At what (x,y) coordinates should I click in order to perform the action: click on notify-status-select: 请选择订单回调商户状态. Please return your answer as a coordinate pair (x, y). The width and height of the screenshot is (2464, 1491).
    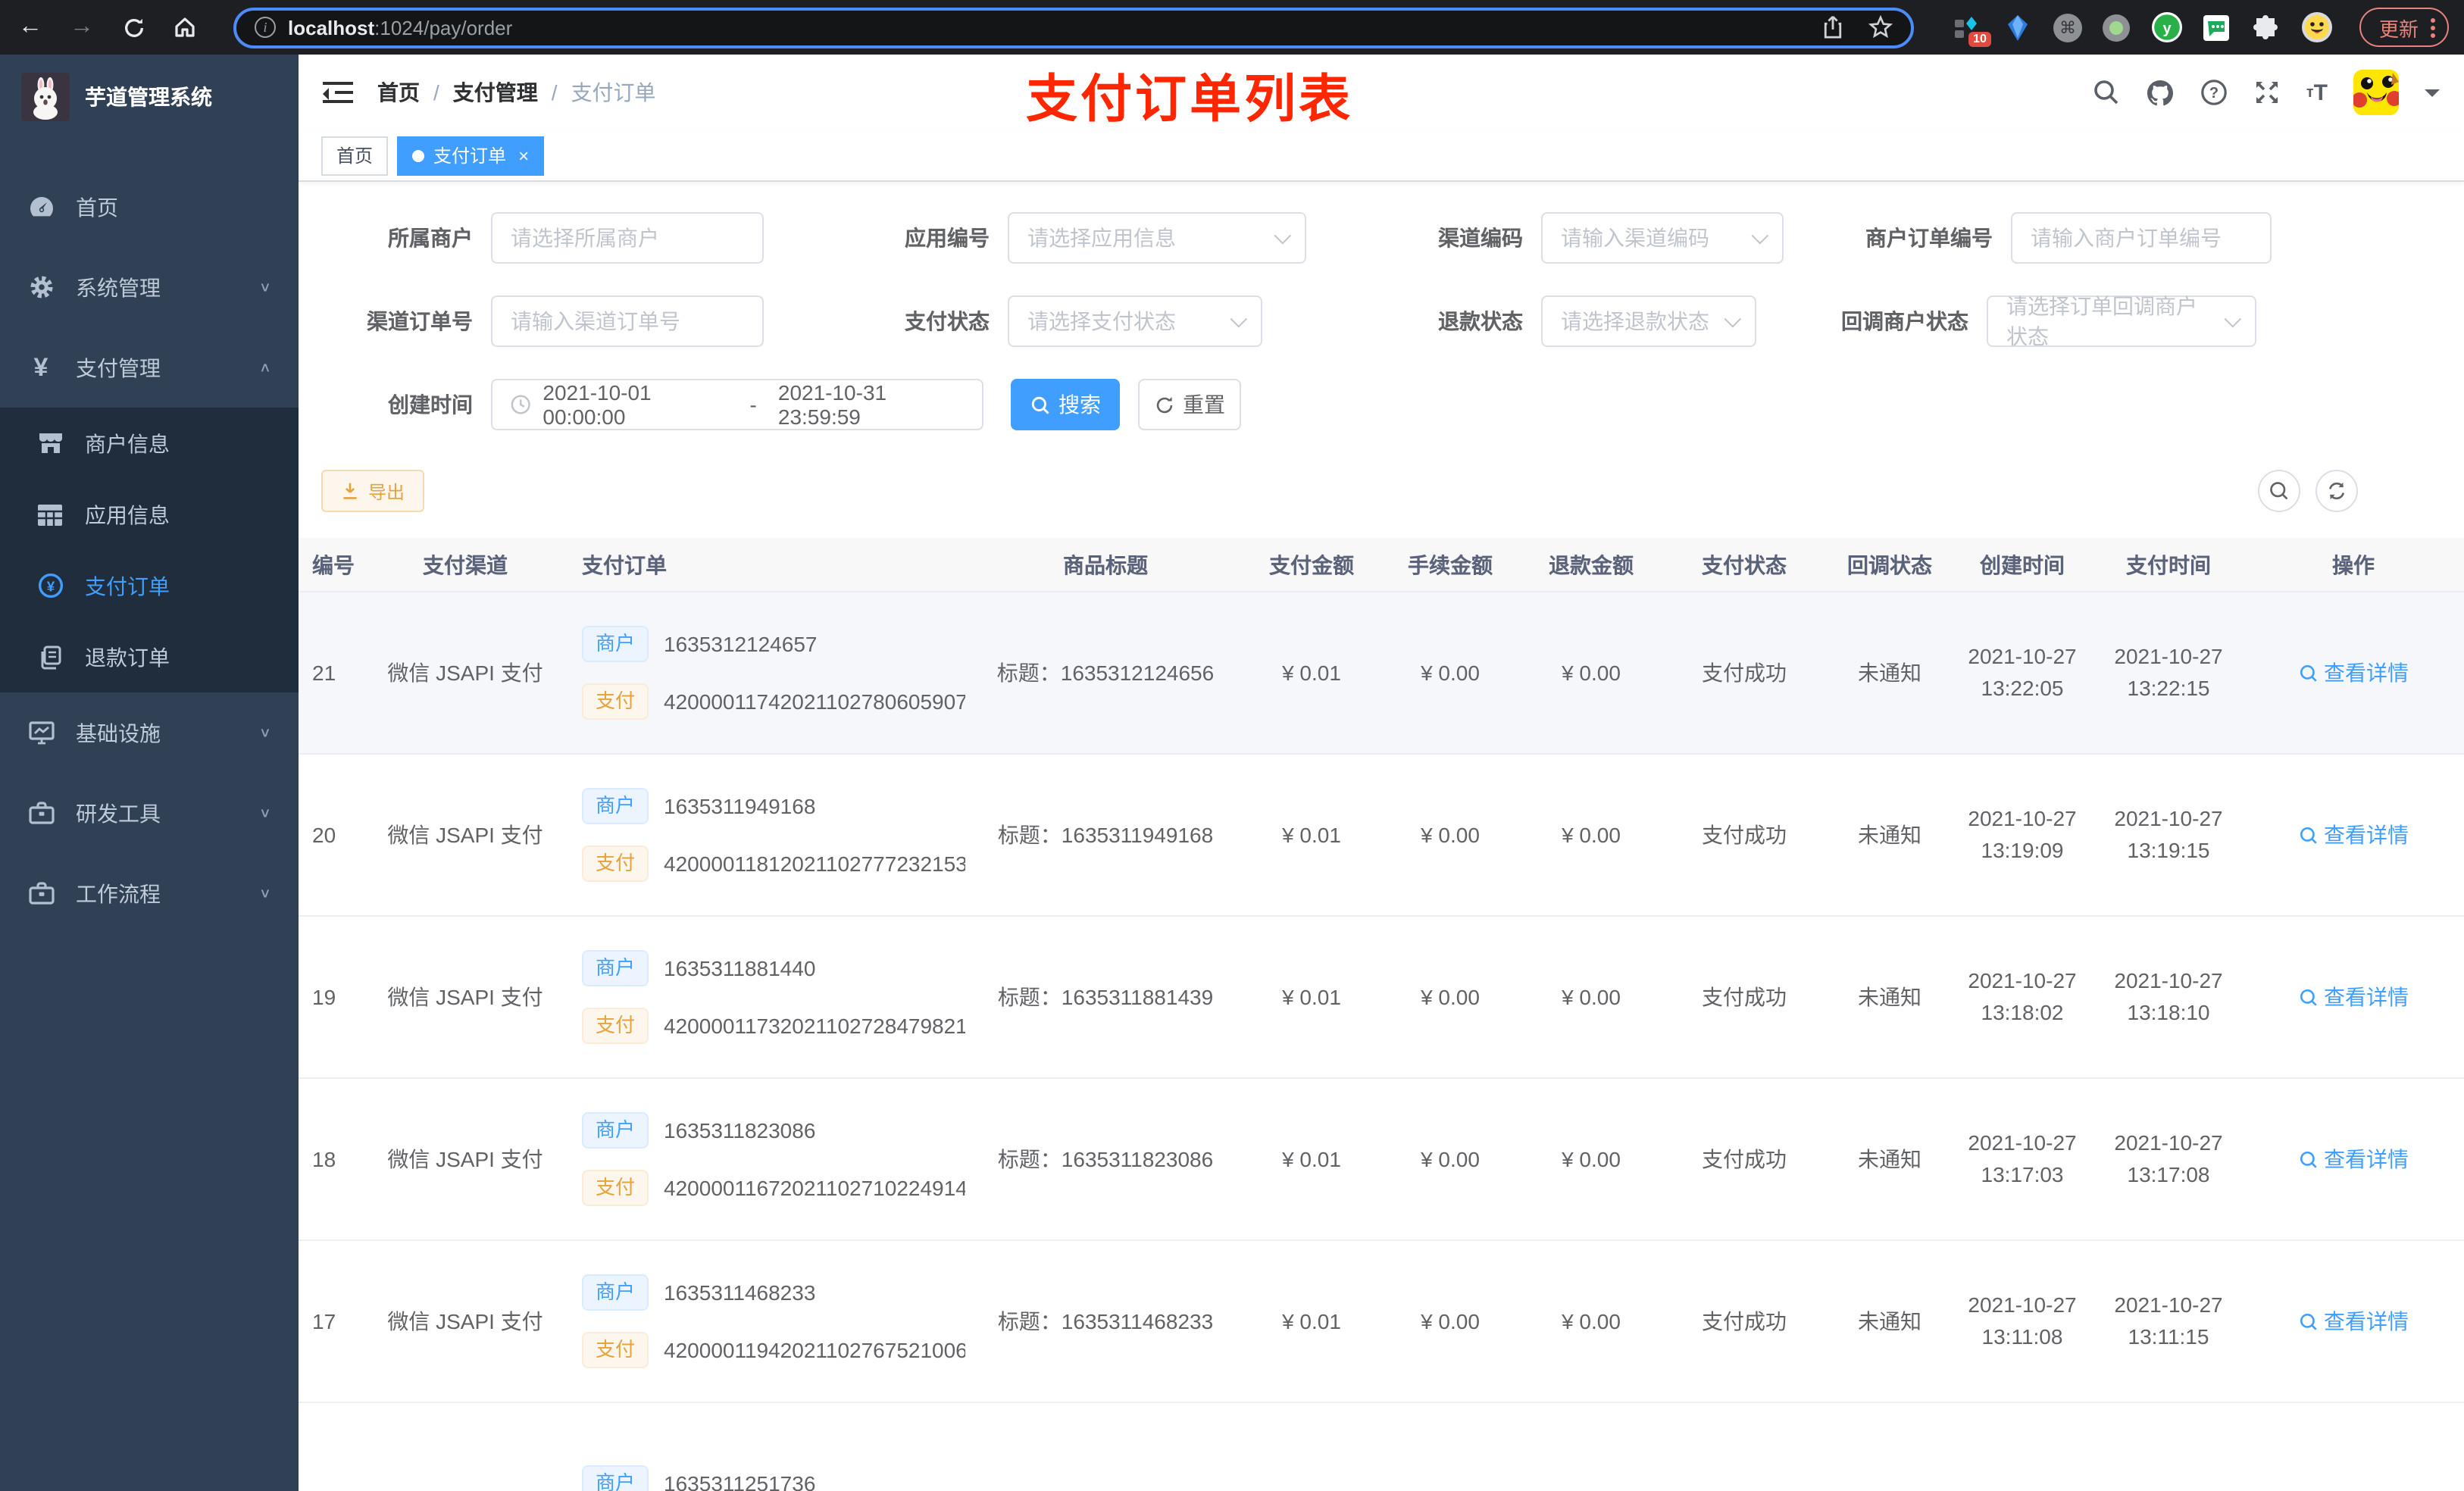
    Looking at the image, I should click on (2121, 321).